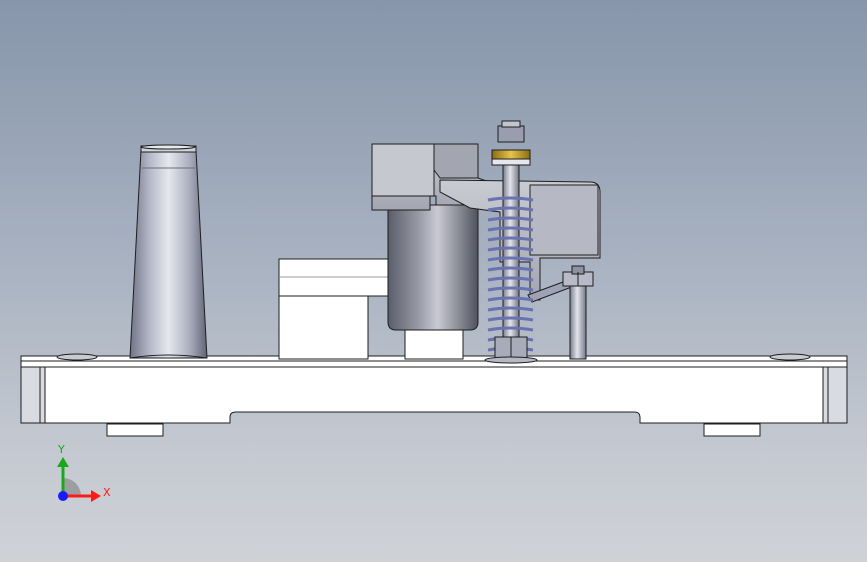 The height and width of the screenshot is (562, 867). What do you see at coordinates (135, 430) in the screenshot?
I see `base-foot-left` at bounding box center [135, 430].